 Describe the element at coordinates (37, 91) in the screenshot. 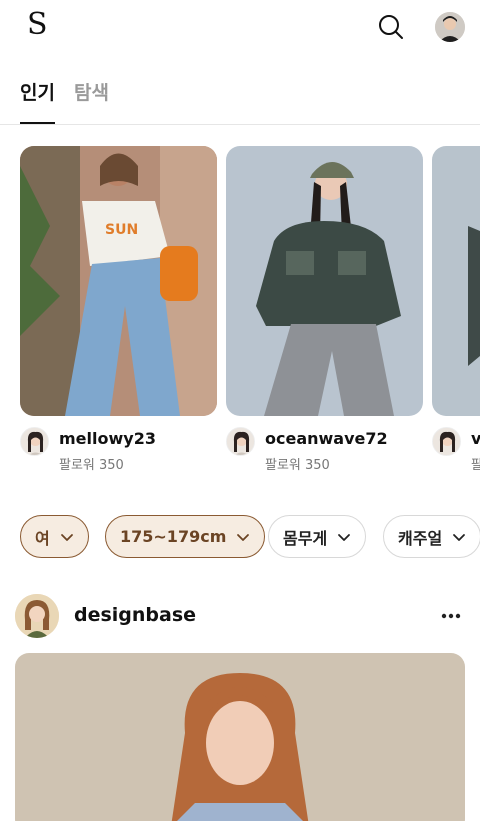

I see `tab-popular: 인기` at that location.